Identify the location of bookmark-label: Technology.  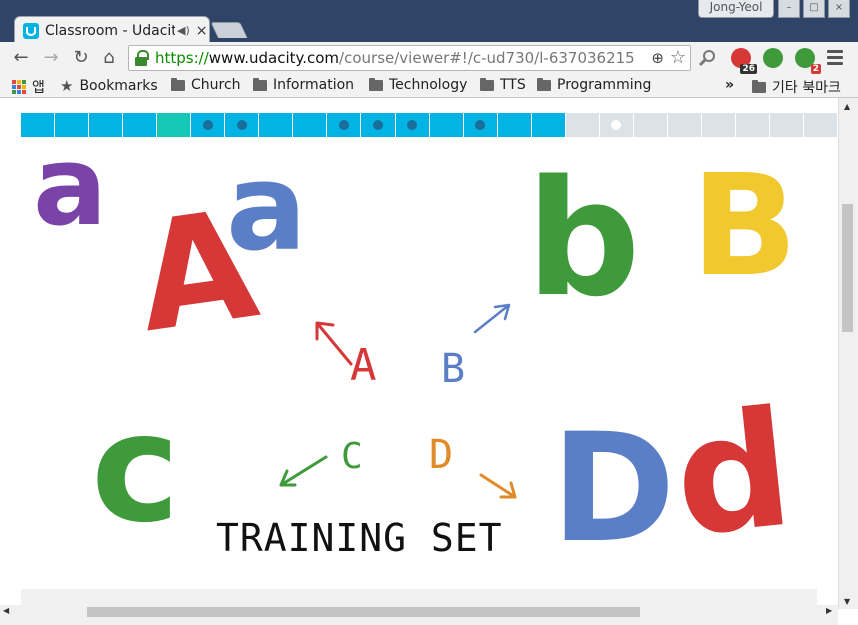
(428, 85).